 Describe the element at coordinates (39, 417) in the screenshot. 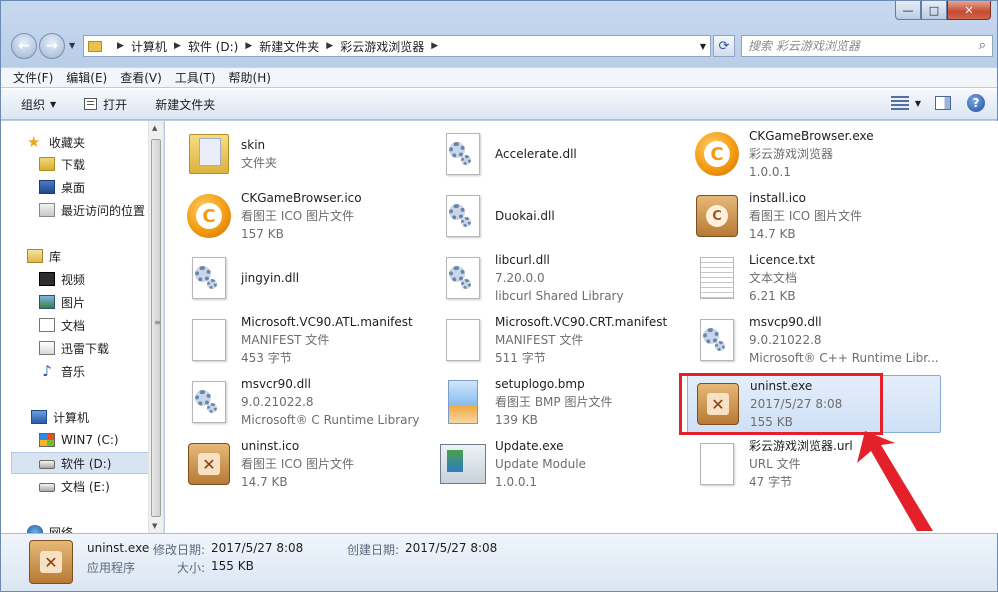

I see `computer-icon` at that location.